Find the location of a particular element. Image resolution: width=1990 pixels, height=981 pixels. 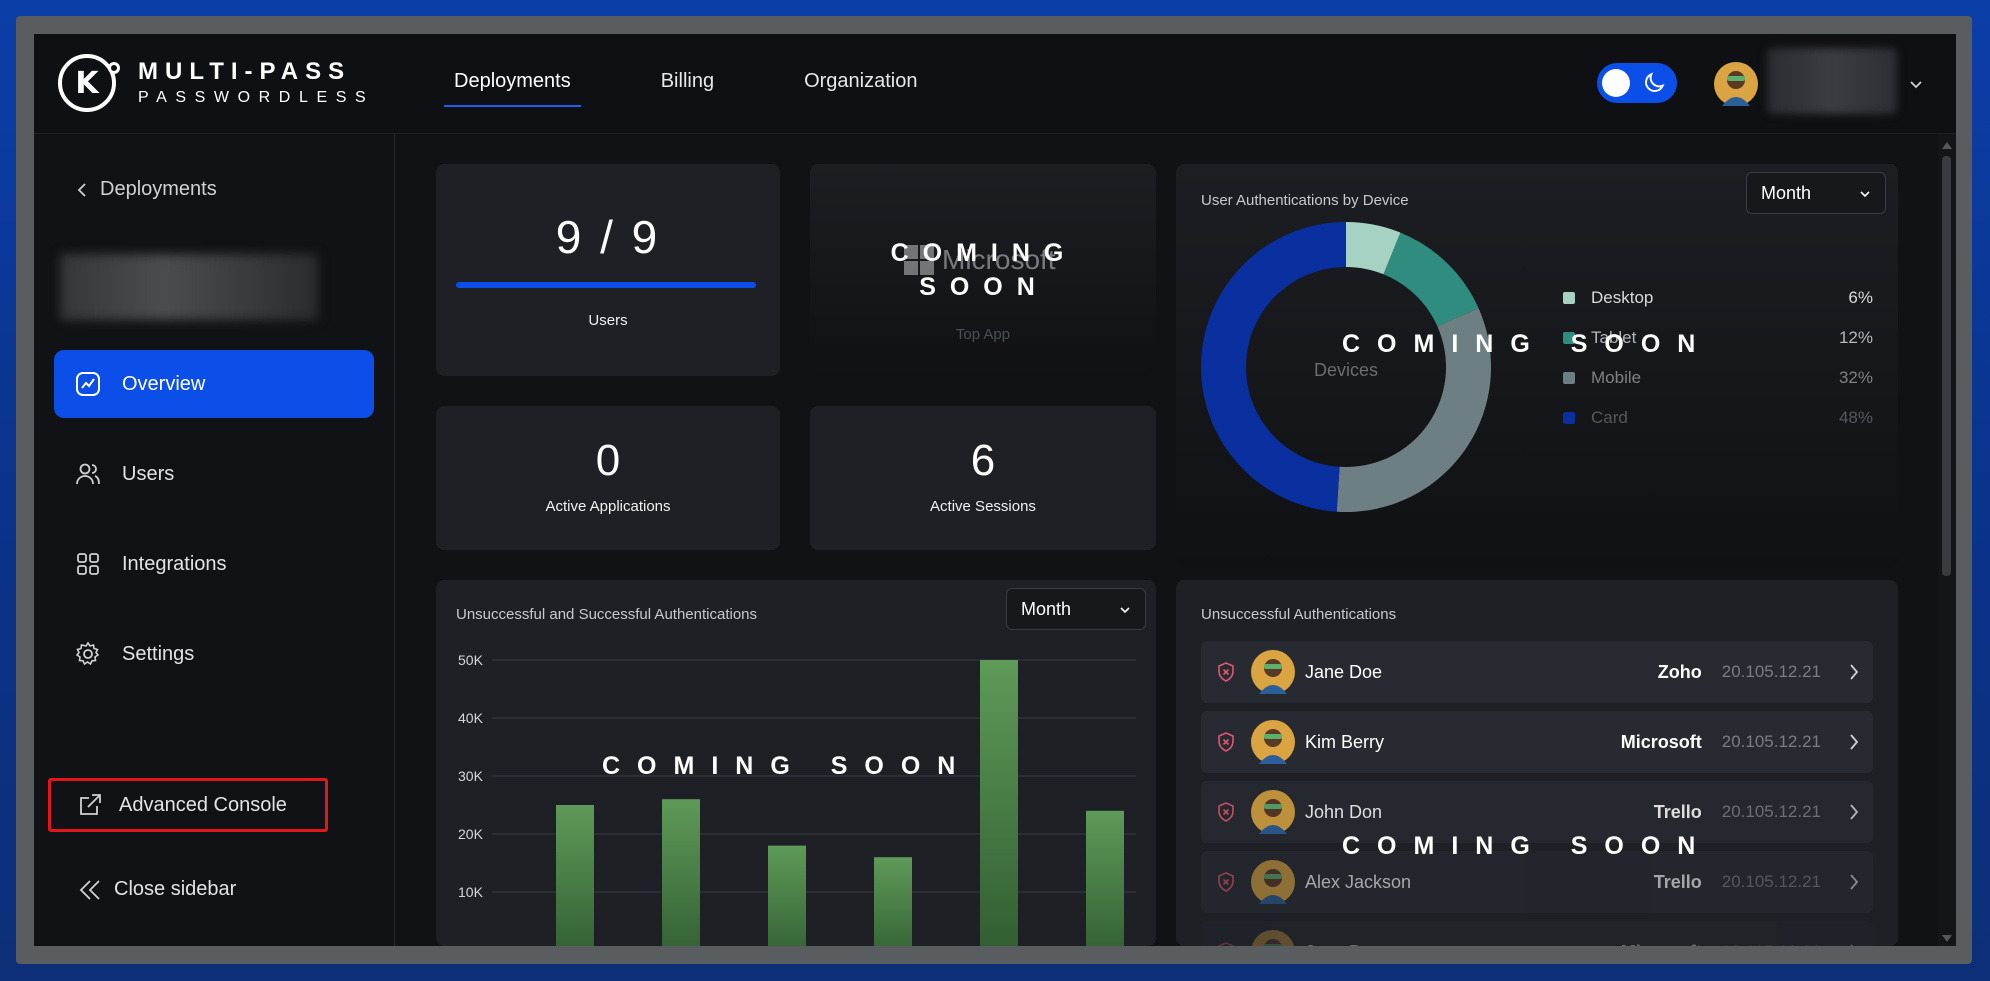

auth-bar-chart: 50K 40K 30K 20K 10K is located at coordinates (797, 799).